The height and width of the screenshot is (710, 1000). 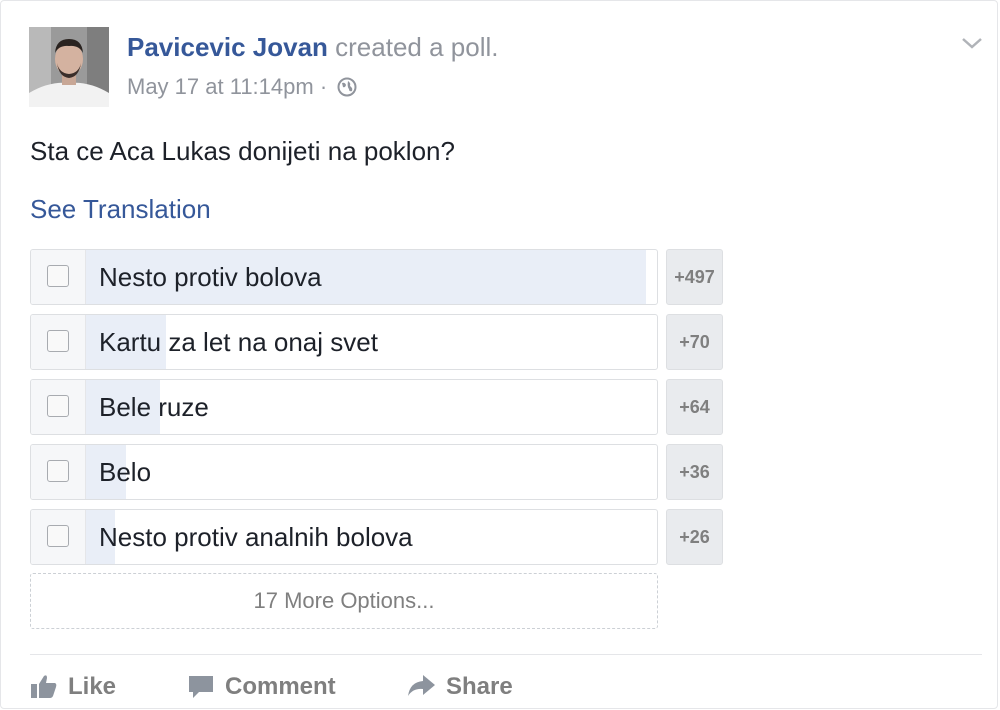 What do you see at coordinates (280, 686) in the screenshot?
I see `comment-label: Comment` at bounding box center [280, 686].